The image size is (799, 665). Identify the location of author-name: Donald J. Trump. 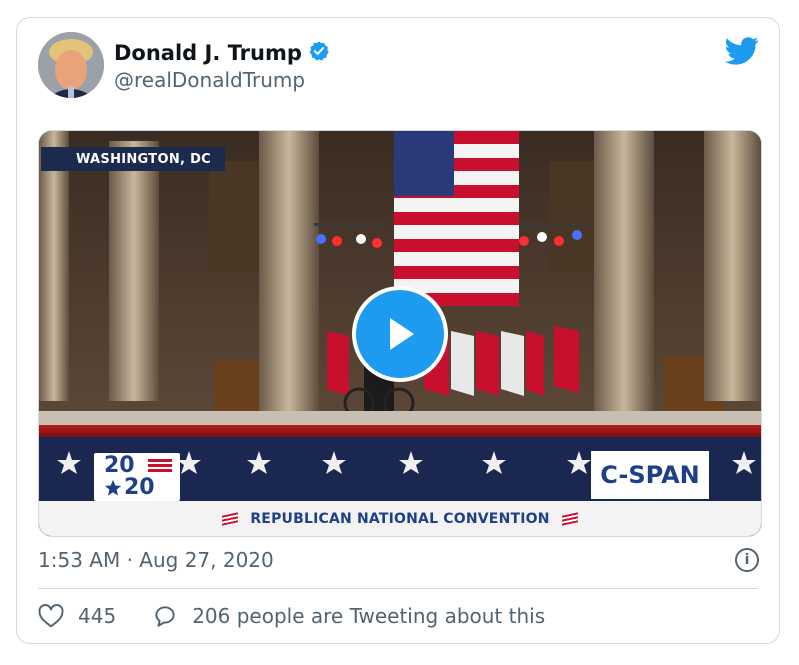
(208, 53).